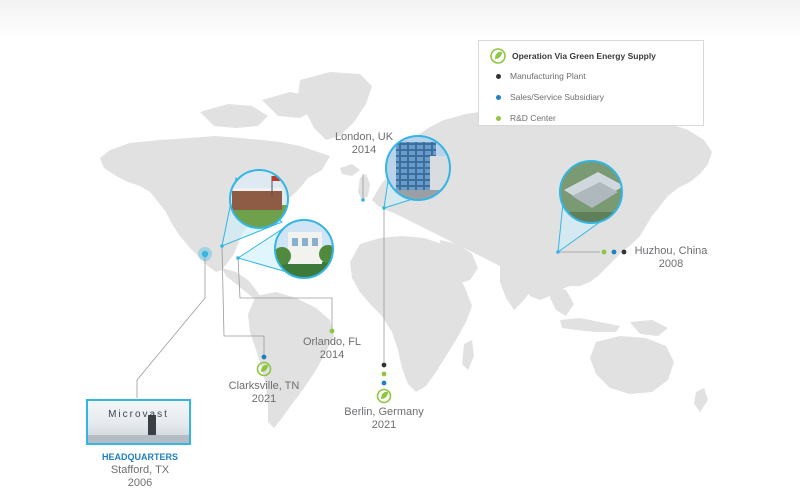 This screenshot has height=501, width=800. What do you see at coordinates (205, 254) in the screenshot?
I see `hq-point` at bounding box center [205, 254].